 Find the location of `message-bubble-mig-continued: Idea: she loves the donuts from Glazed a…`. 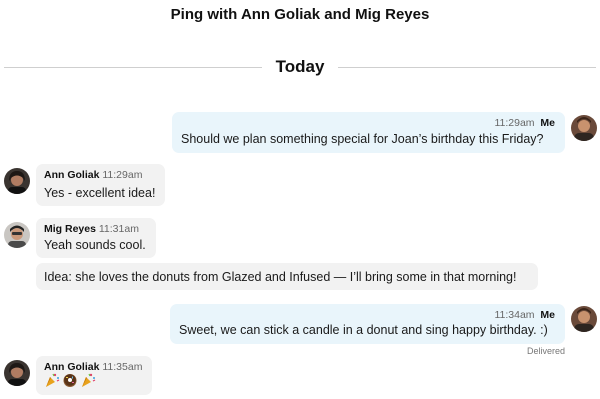

message-bubble-mig-continued: Idea: she loves the donuts from Glazed a… is located at coordinates (287, 276).